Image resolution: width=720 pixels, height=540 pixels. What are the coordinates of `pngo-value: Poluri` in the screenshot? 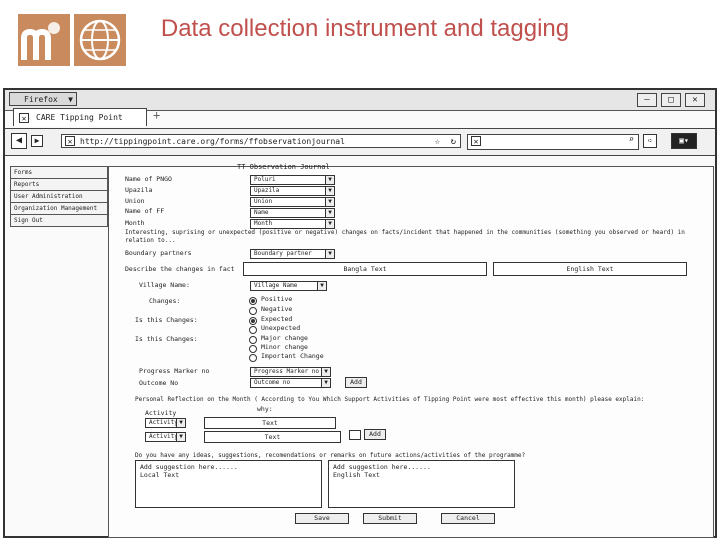 It's located at (265, 179).